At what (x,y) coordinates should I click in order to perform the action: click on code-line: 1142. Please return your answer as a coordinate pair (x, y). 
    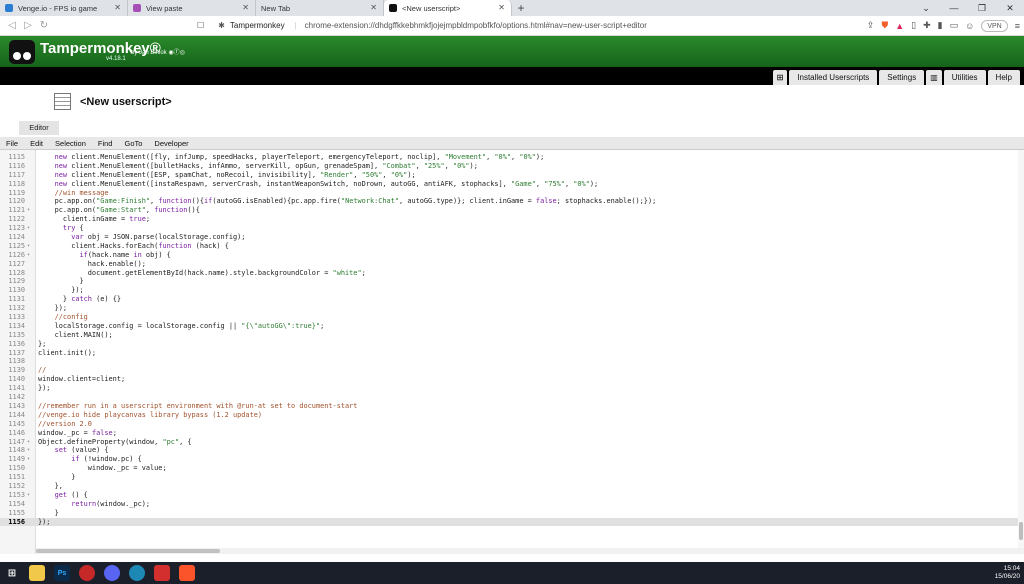
    Looking at the image, I should click on (512, 397).